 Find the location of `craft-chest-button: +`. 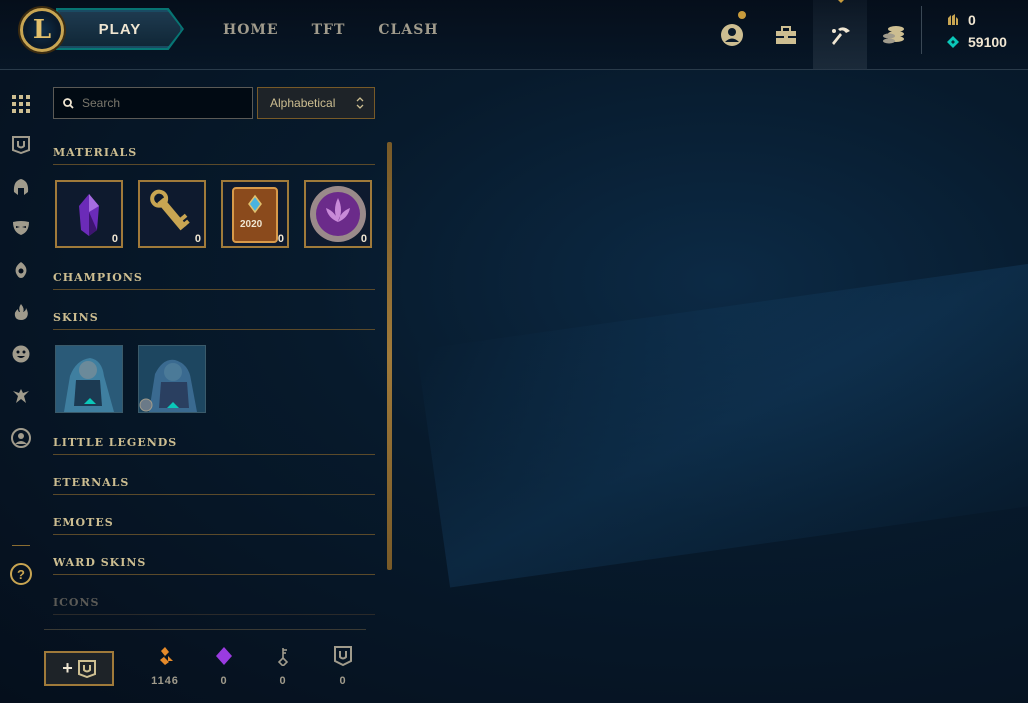

craft-chest-button: + is located at coordinates (79, 668).